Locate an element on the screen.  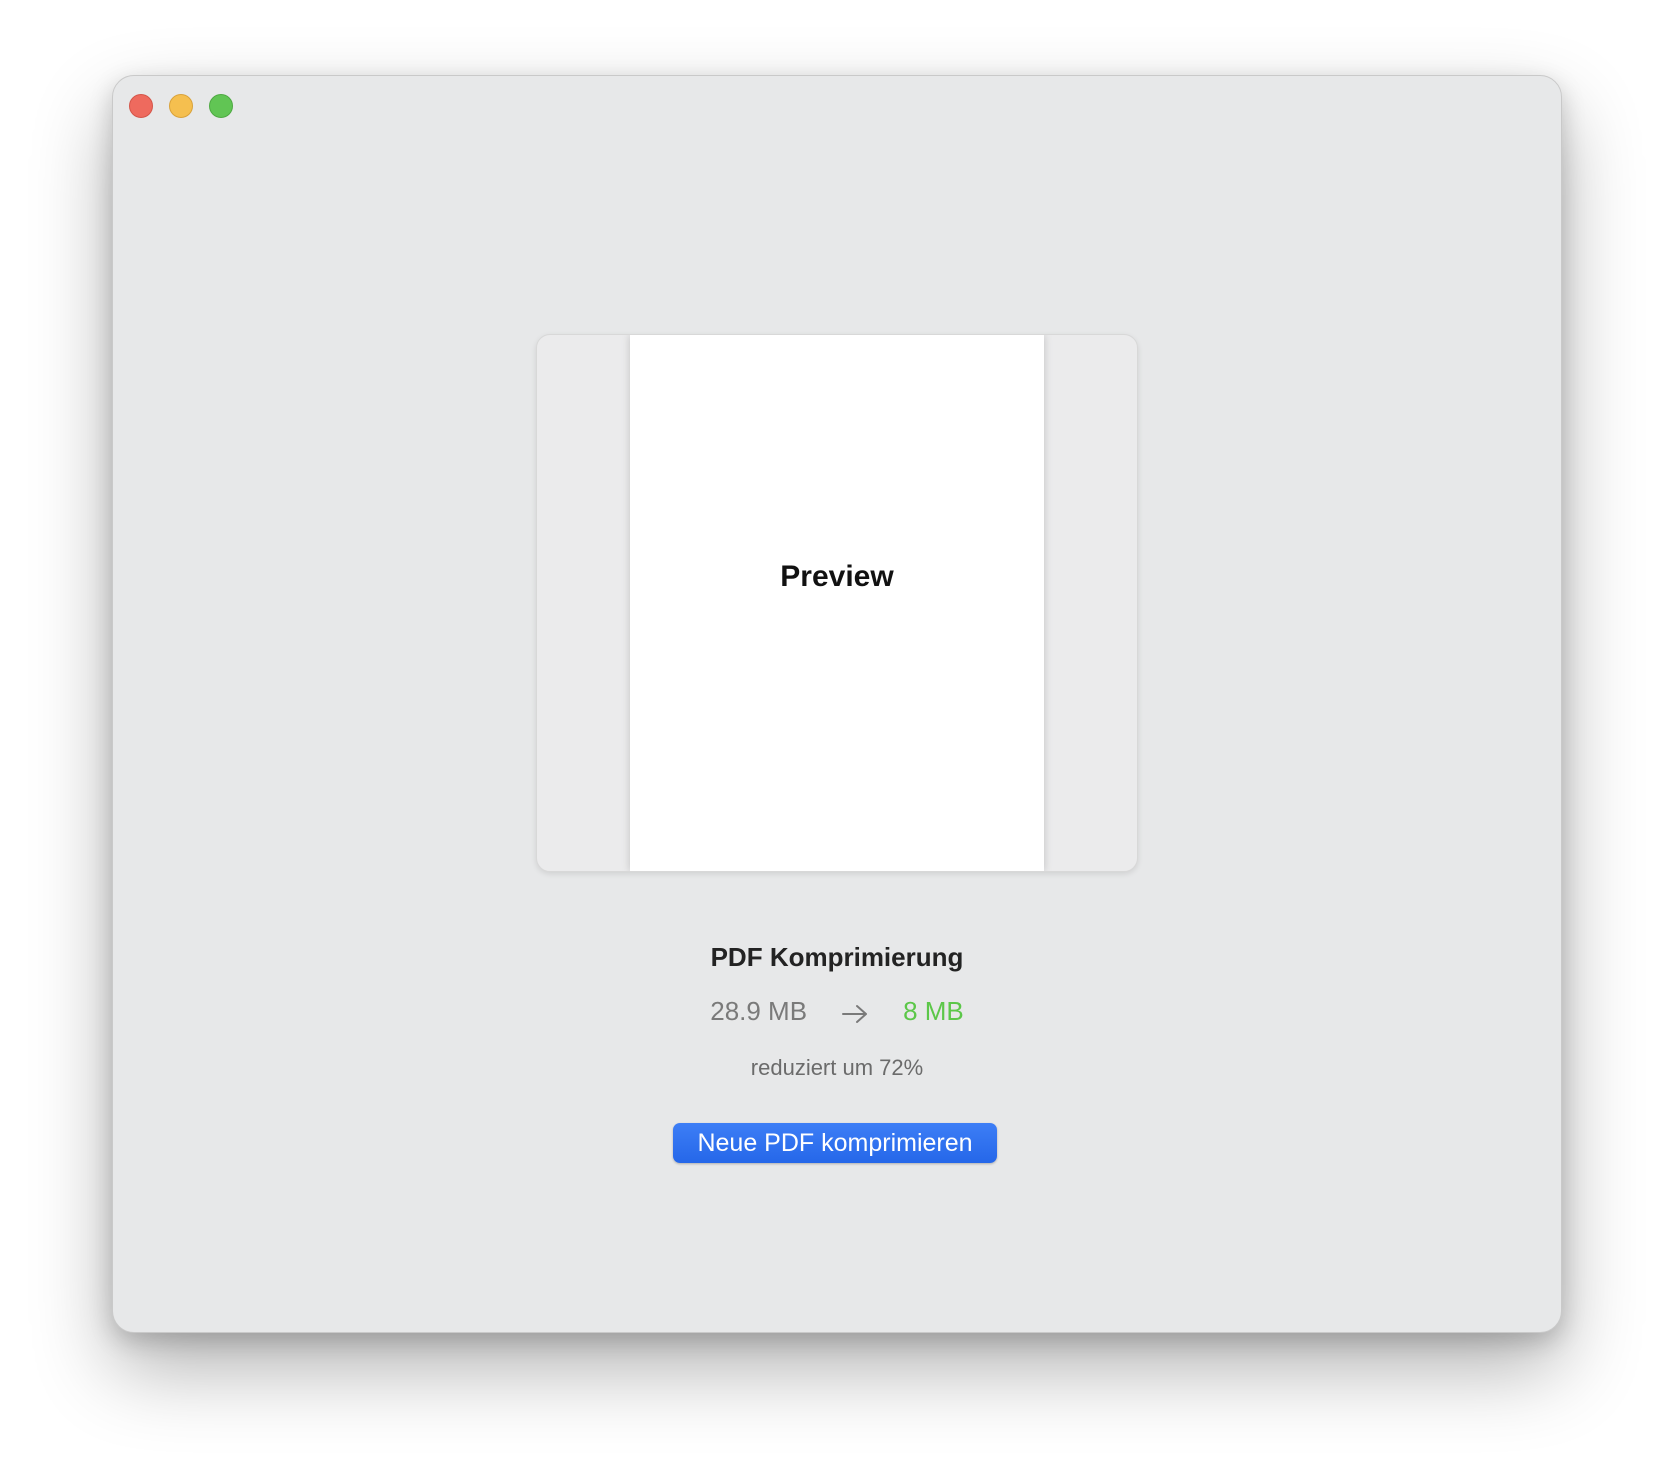
arrow-right-icon is located at coordinates (855, 1012).